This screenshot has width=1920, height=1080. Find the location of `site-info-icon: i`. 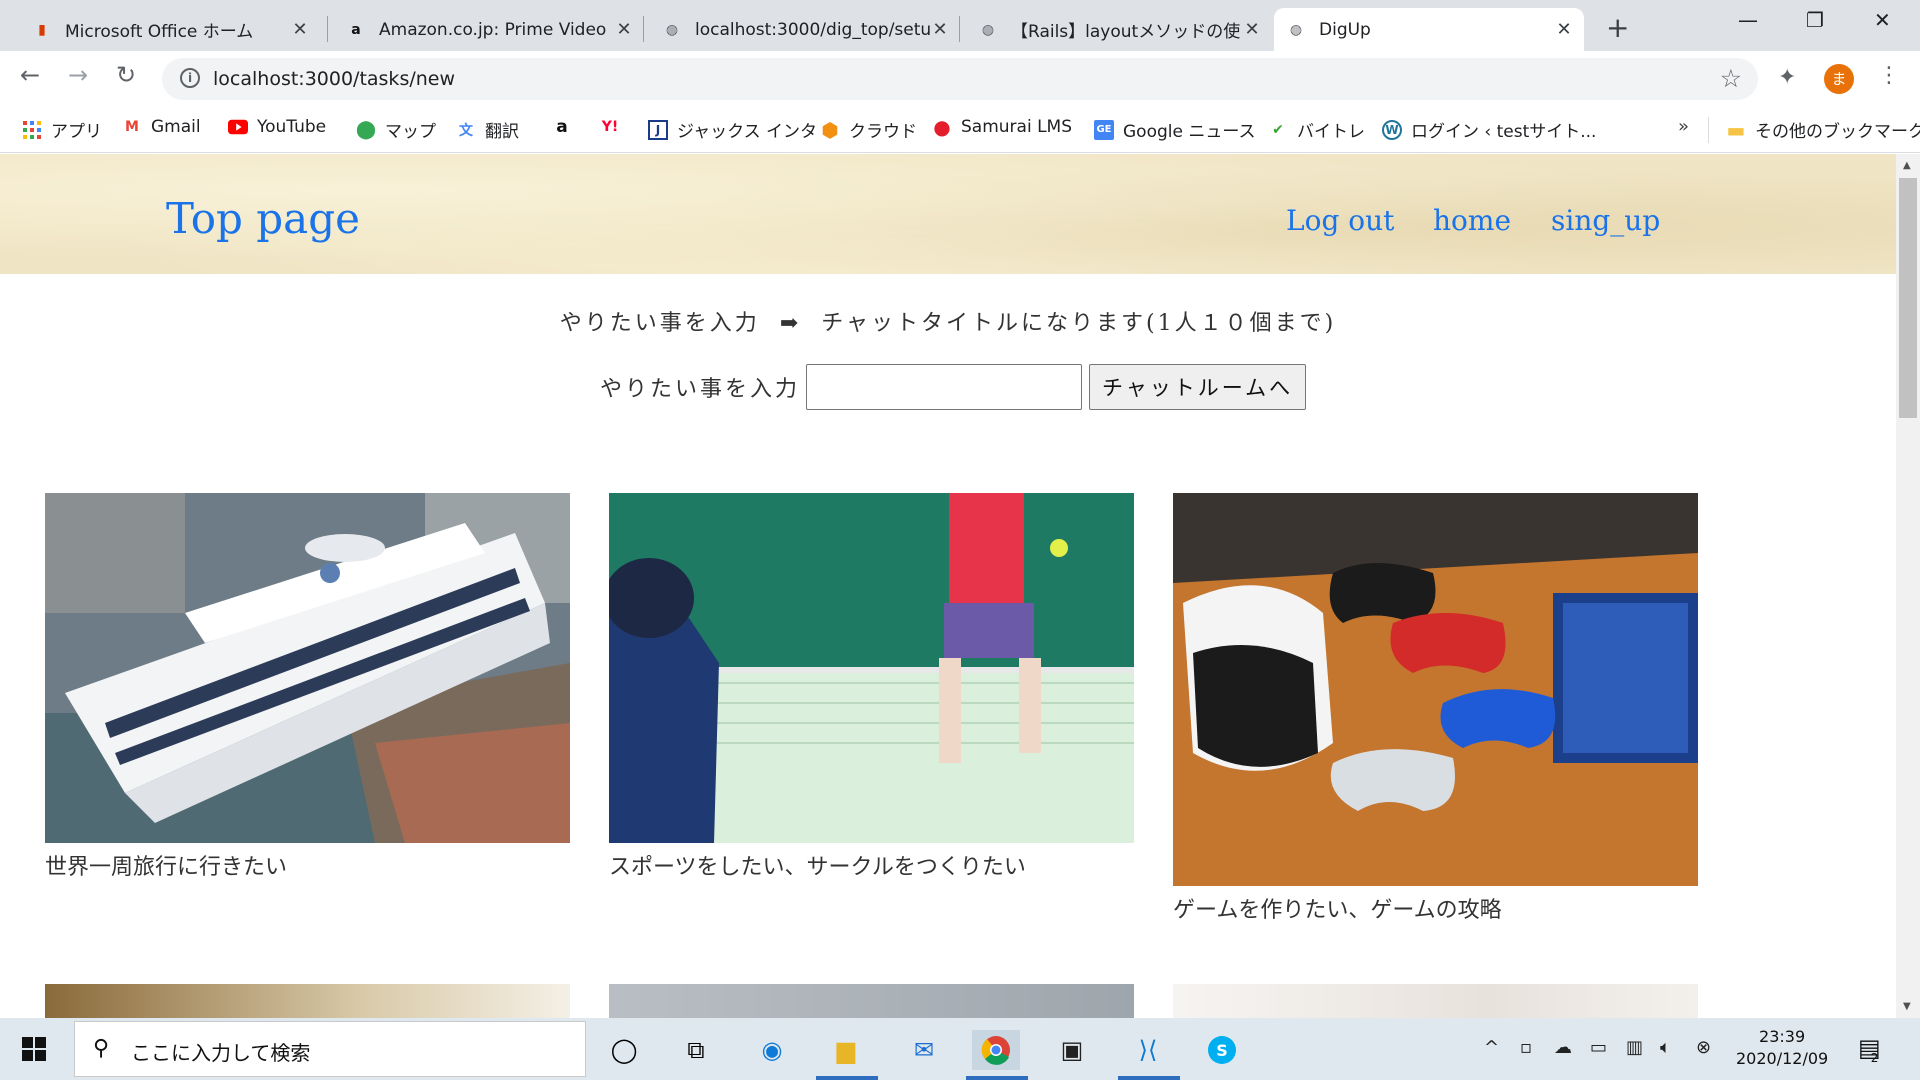

site-info-icon: i is located at coordinates (190, 78).